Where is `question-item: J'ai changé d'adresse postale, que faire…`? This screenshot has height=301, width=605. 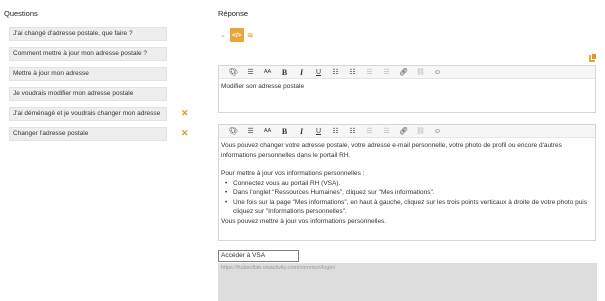
question-item: J'ai changé d'adresse postale, que faire… is located at coordinates (88, 34).